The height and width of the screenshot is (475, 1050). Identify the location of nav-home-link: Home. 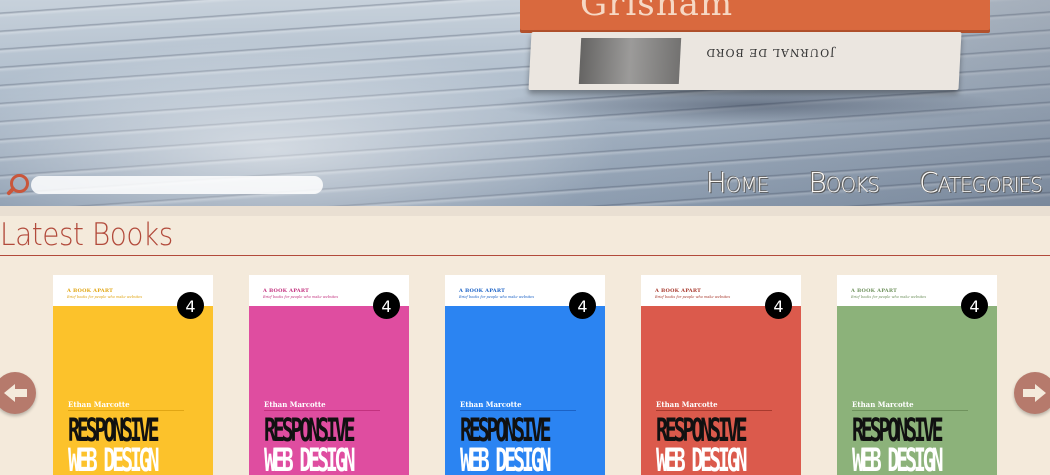
(738, 182).